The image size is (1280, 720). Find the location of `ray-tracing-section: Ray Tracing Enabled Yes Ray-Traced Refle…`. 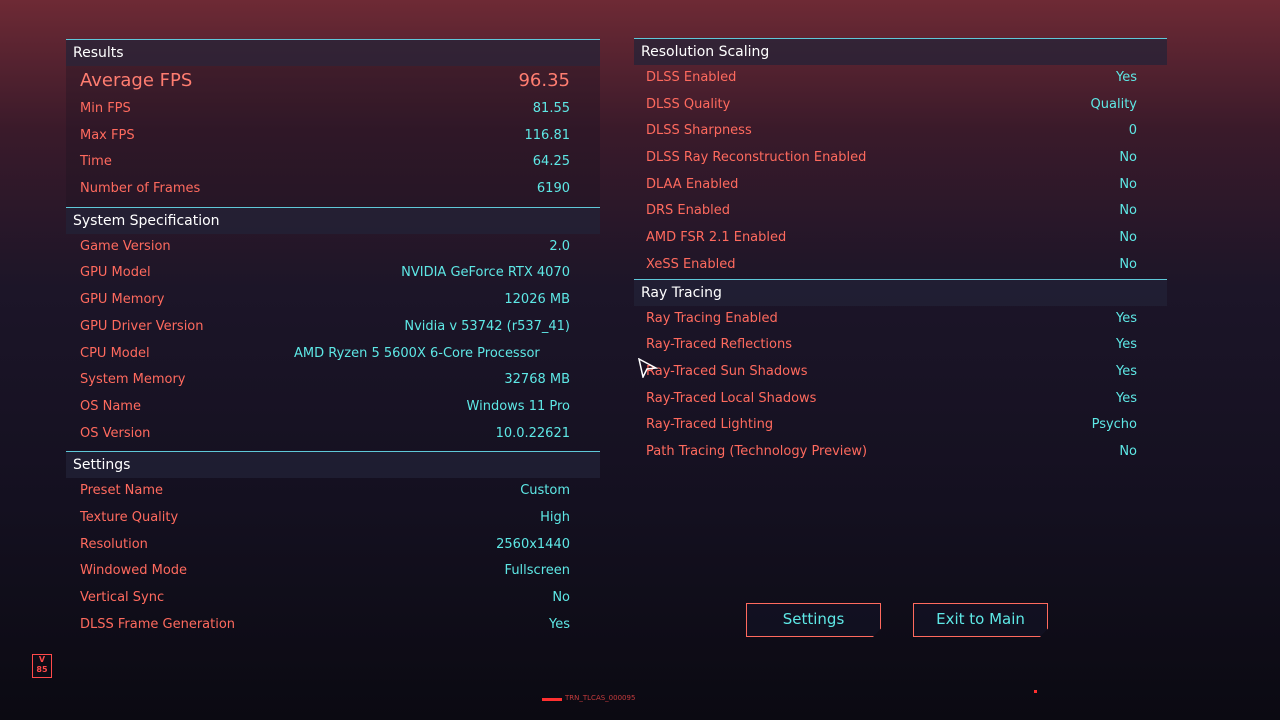

ray-tracing-section: Ray Tracing Enabled Yes Ray-Traced Refle… is located at coordinates (900, 386).